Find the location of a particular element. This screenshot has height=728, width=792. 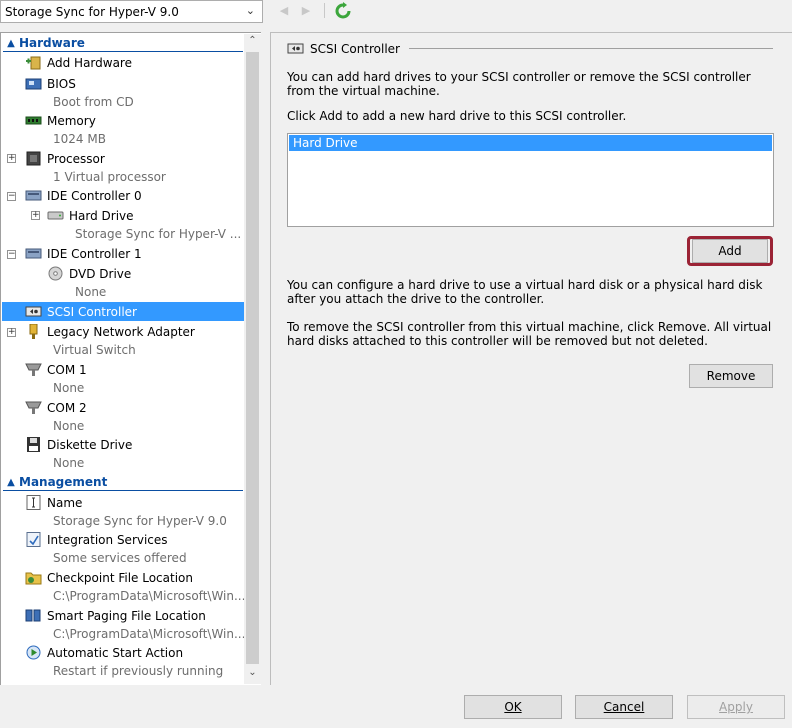

management-section-title: Management is located at coordinates (63, 482).